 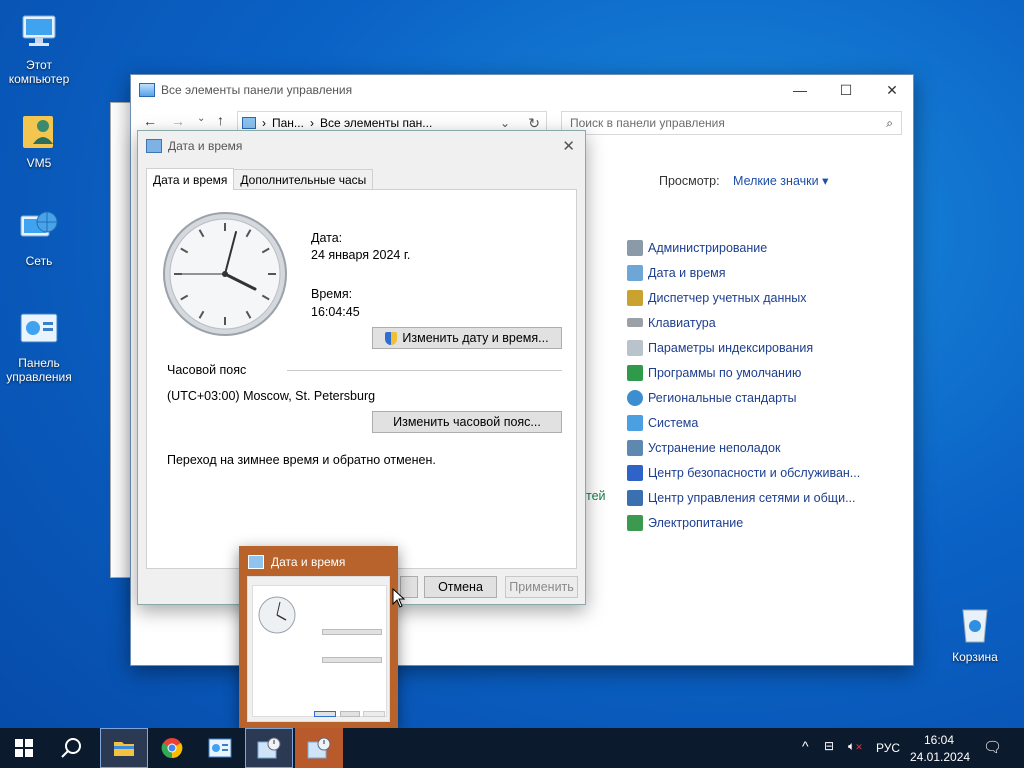 I want to click on tray-overflow-icon: ^, so click(x=805, y=746).